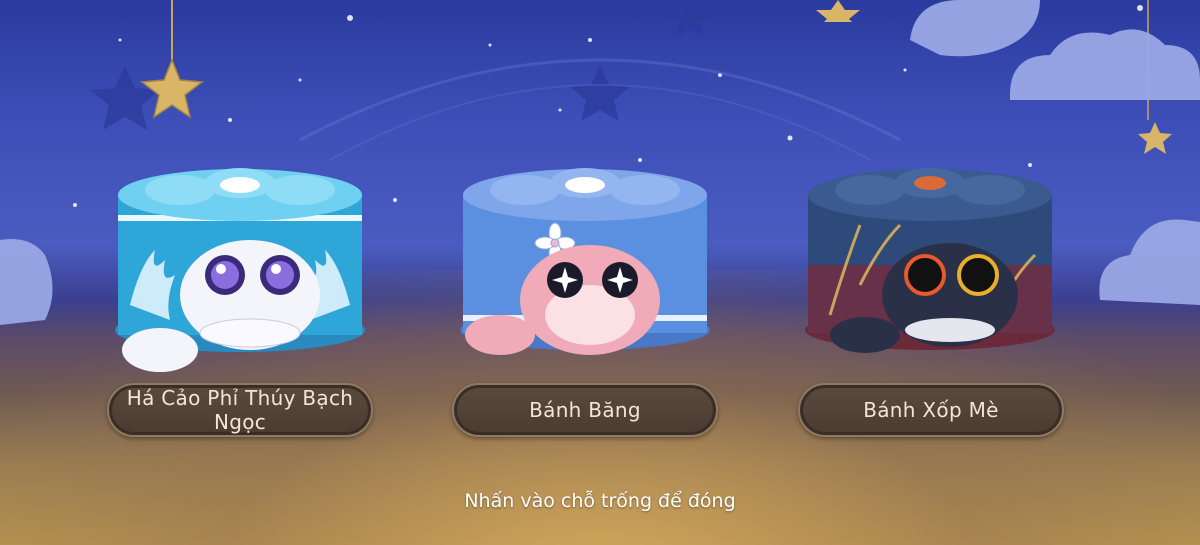 The height and width of the screenshot is (545, 1200). I want to click on item-name-label-3: Bánh Xốp Mè, so click(931, 410).